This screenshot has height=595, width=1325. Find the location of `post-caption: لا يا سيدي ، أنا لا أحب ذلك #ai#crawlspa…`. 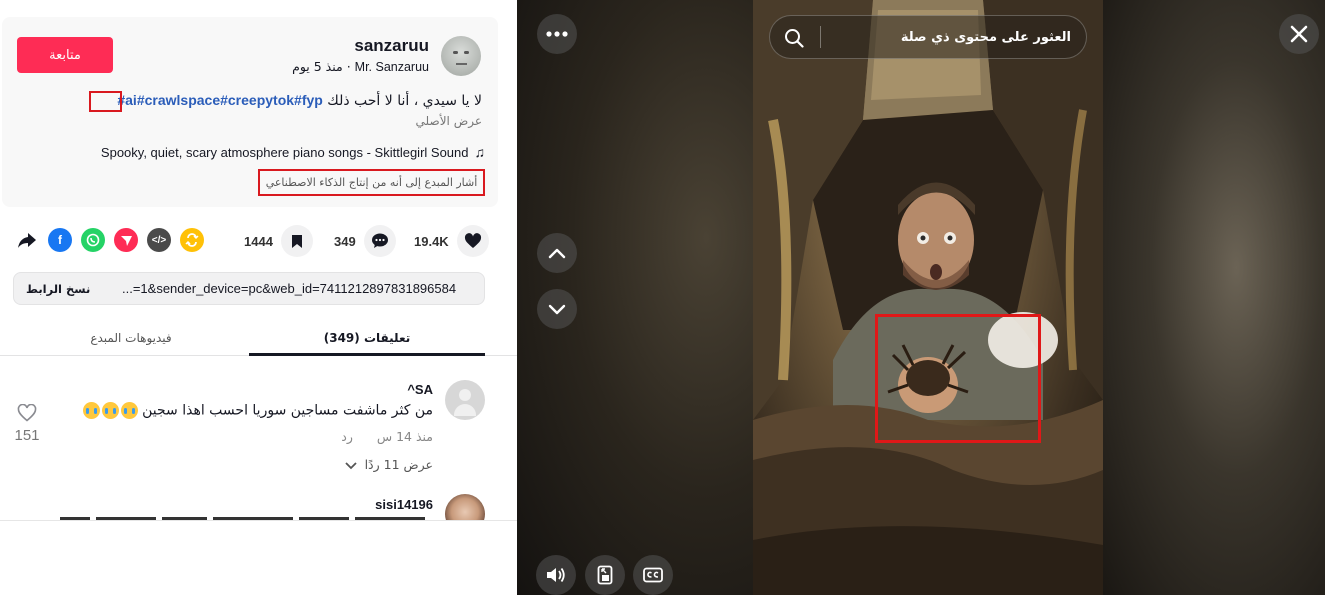

post-caption: لا يا سيدي ، أنا لا أحب ذلك #ai#crawlspa… is located at coordinates (299, 100).